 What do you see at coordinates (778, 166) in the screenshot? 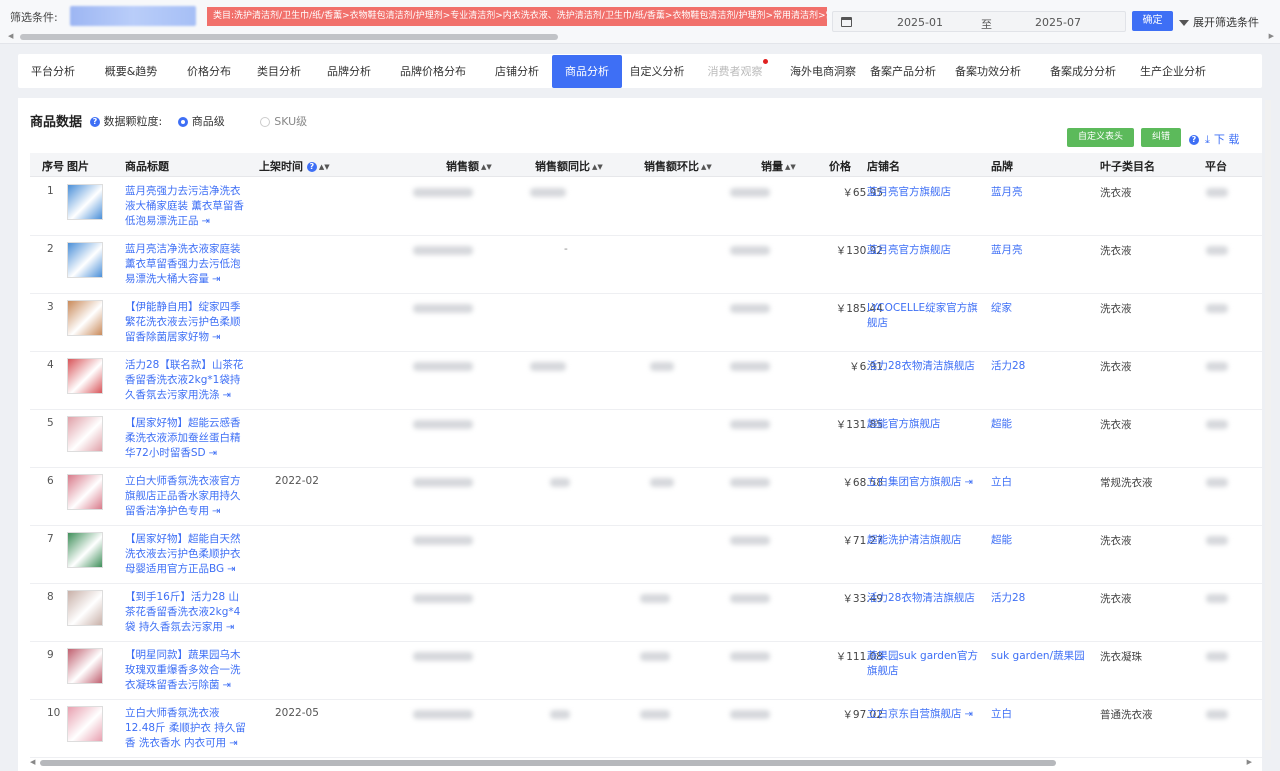
I see `col-volume: 销量 ▲▼` at bounding box center [778, 166].